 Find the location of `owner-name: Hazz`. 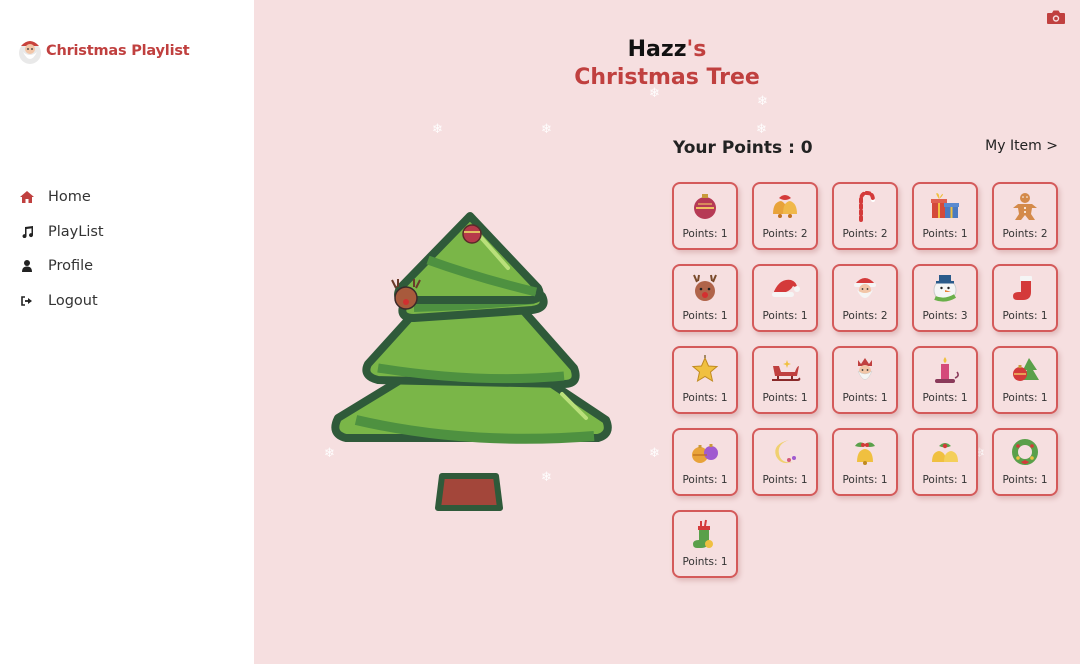

owner-name: Hazz is located at coordinates (657, 49).